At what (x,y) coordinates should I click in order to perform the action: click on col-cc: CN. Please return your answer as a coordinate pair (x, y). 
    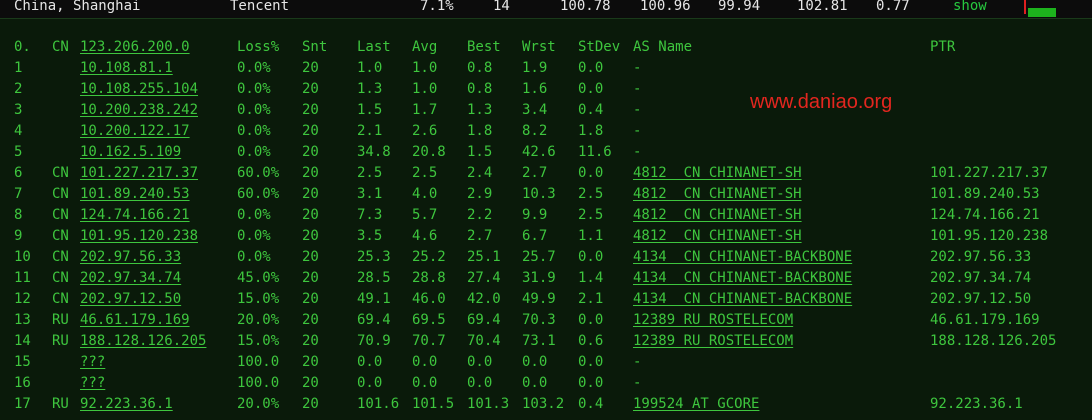
    Looking at the image, I should click on (60, 47).